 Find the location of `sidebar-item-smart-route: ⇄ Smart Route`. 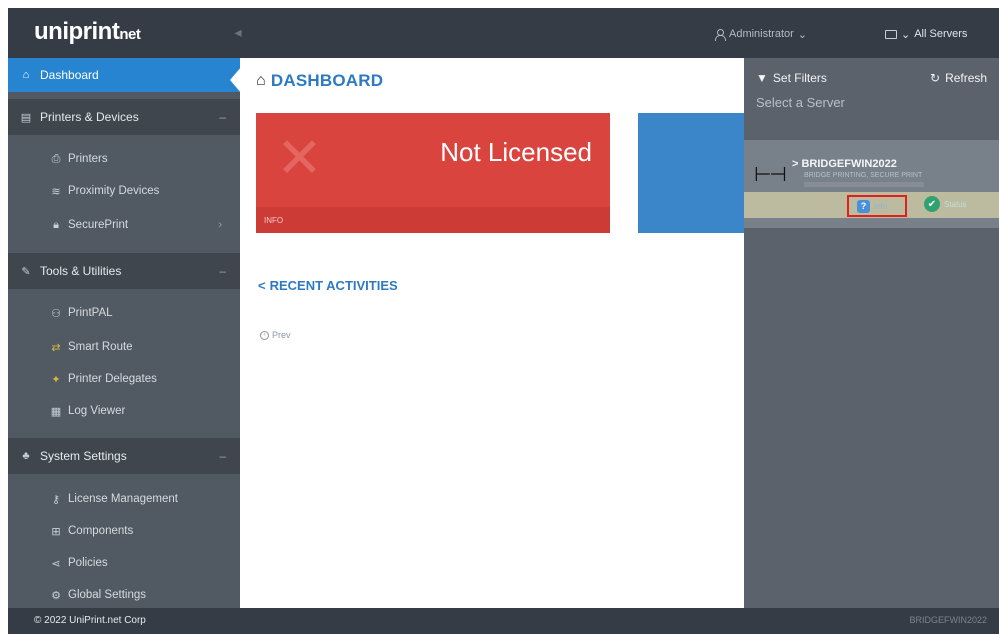

sidebar-item-smart-route: ⇄ Smart Route is located at coordinates (124, 347).